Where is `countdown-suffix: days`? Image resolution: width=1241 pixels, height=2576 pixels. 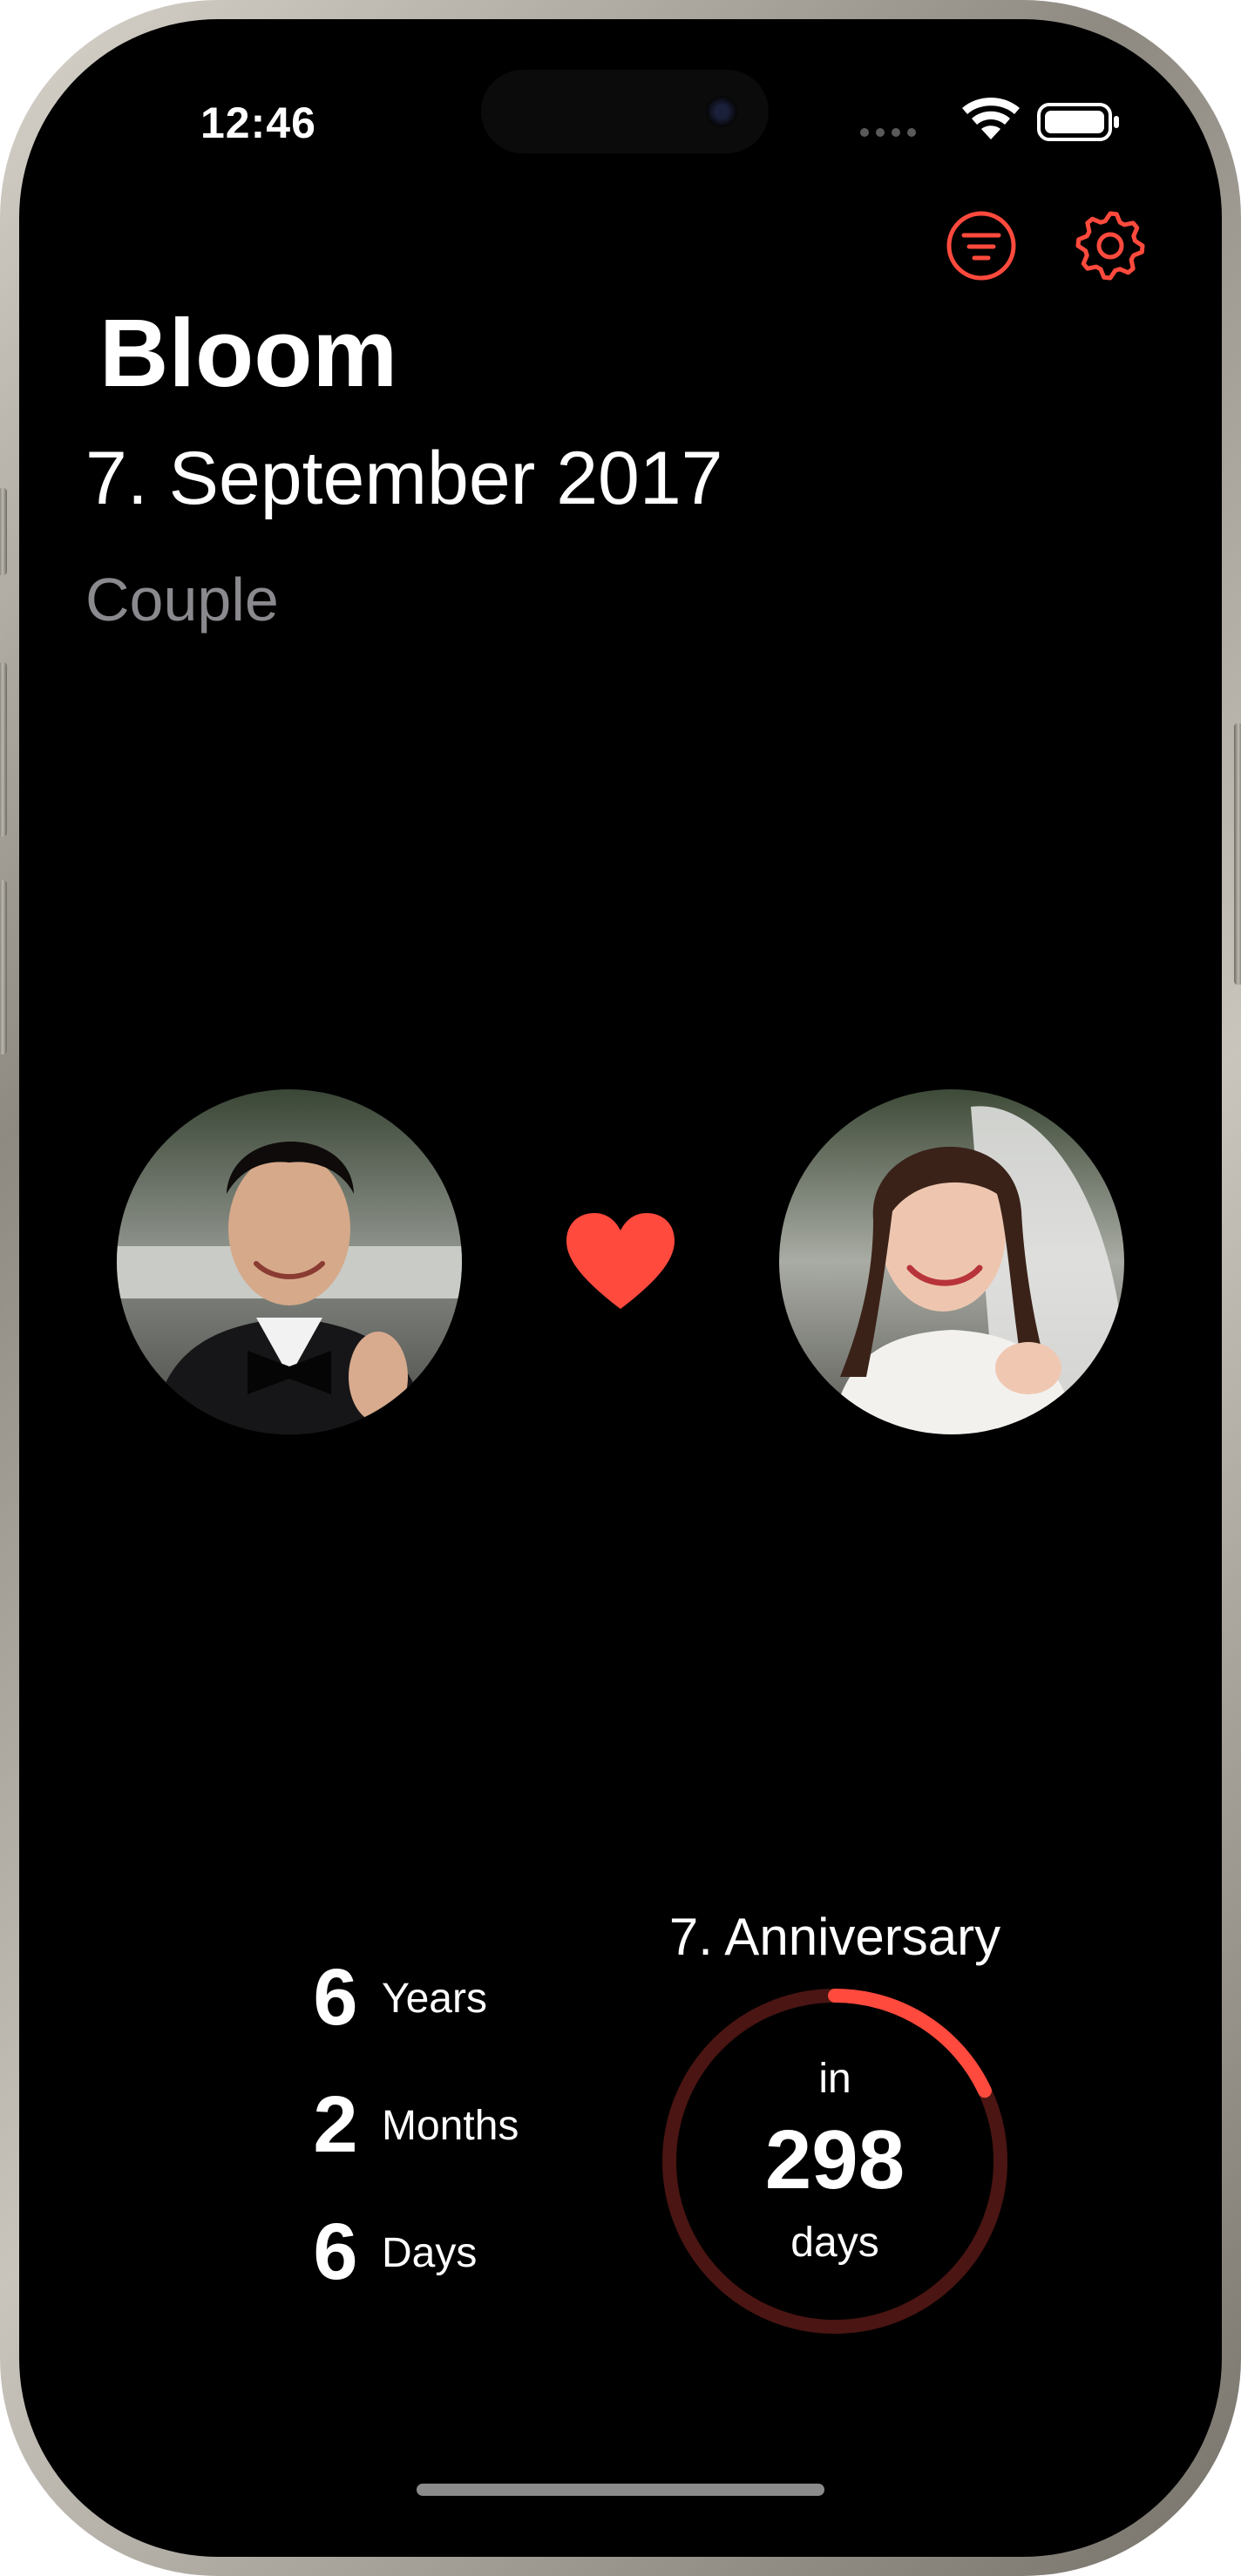 countdown-suffix: days is located at coordinates (834, 2243).